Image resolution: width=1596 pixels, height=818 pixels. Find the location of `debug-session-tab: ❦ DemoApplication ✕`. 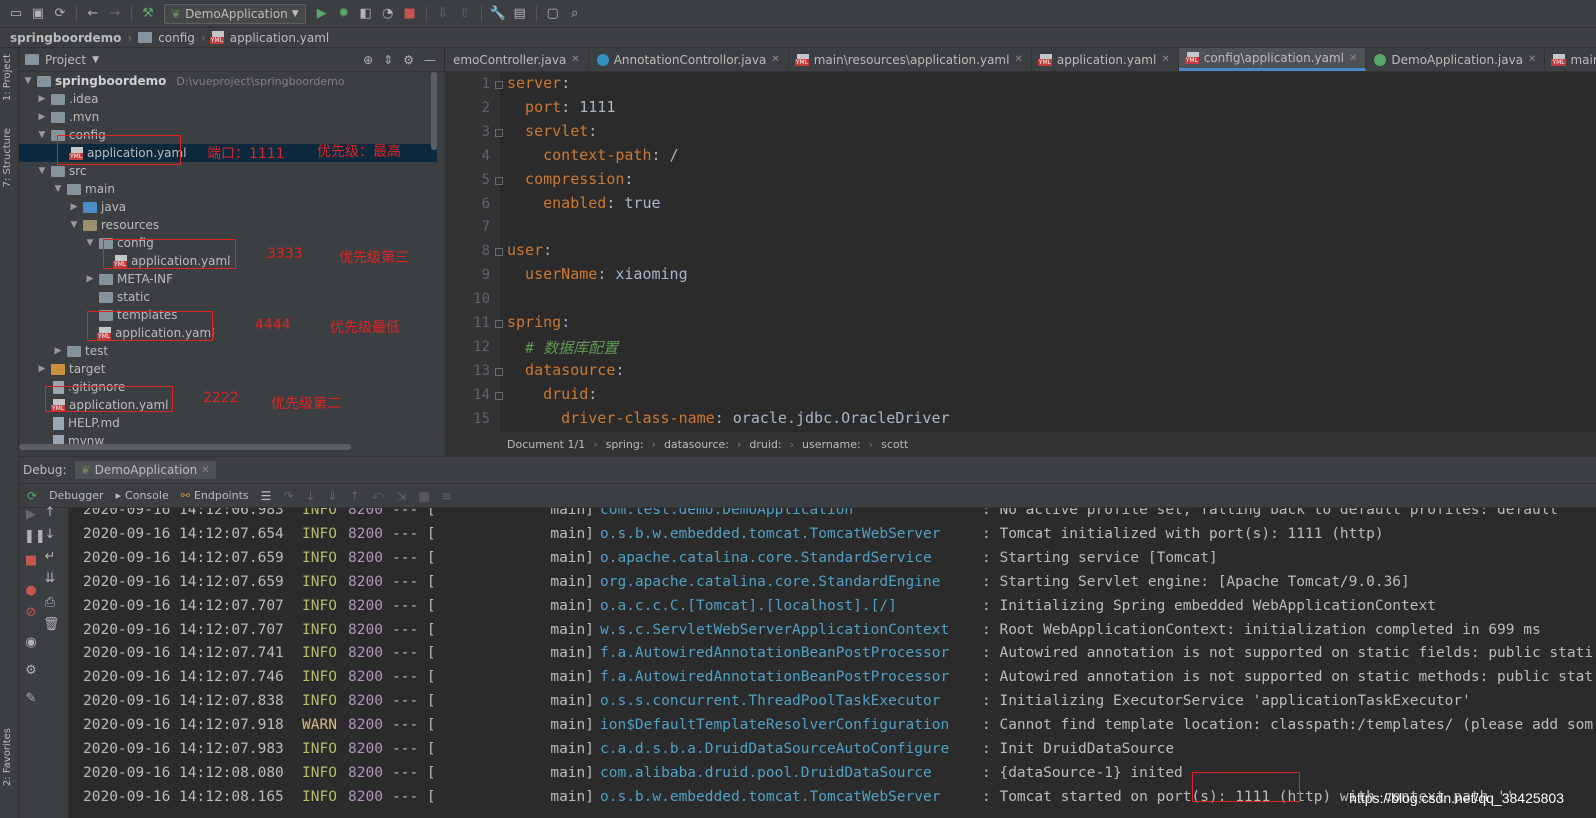

debug-session-tab: ❦ DemoApplication ✕ is located at coordinates (145, 470).